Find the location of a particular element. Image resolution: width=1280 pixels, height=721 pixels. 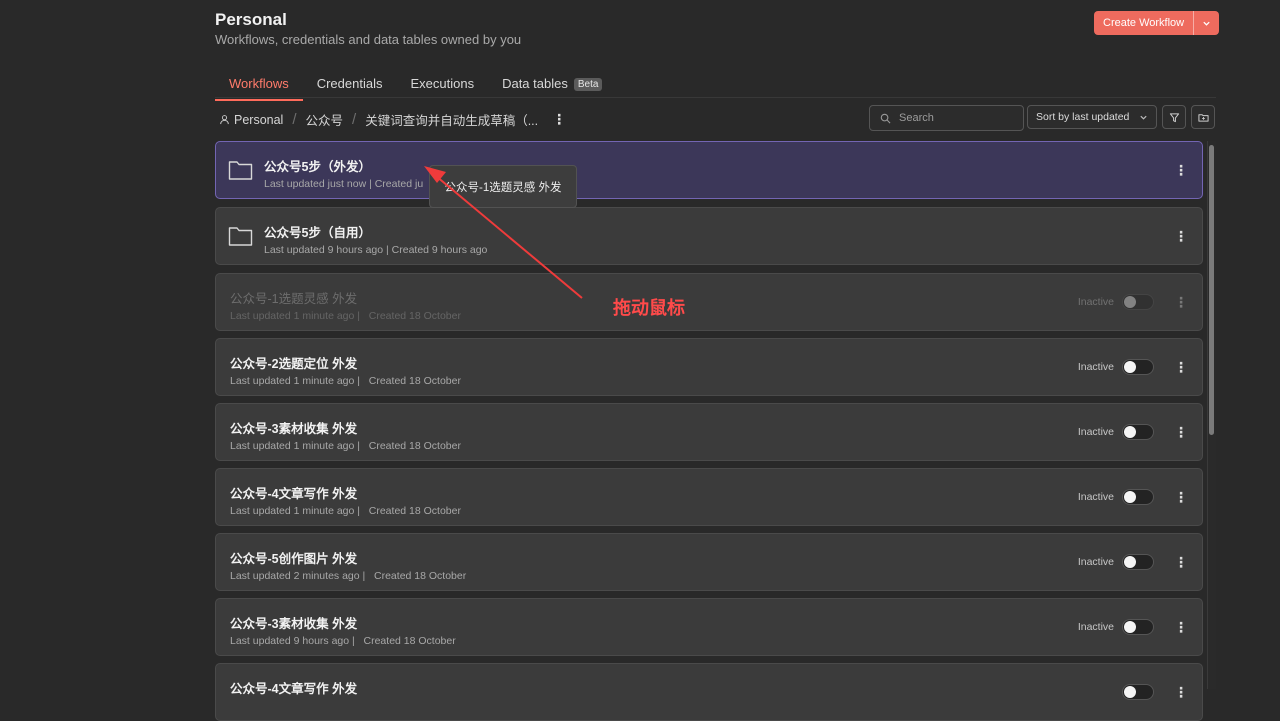

search-input: Search is located at coordinates (946, 118).